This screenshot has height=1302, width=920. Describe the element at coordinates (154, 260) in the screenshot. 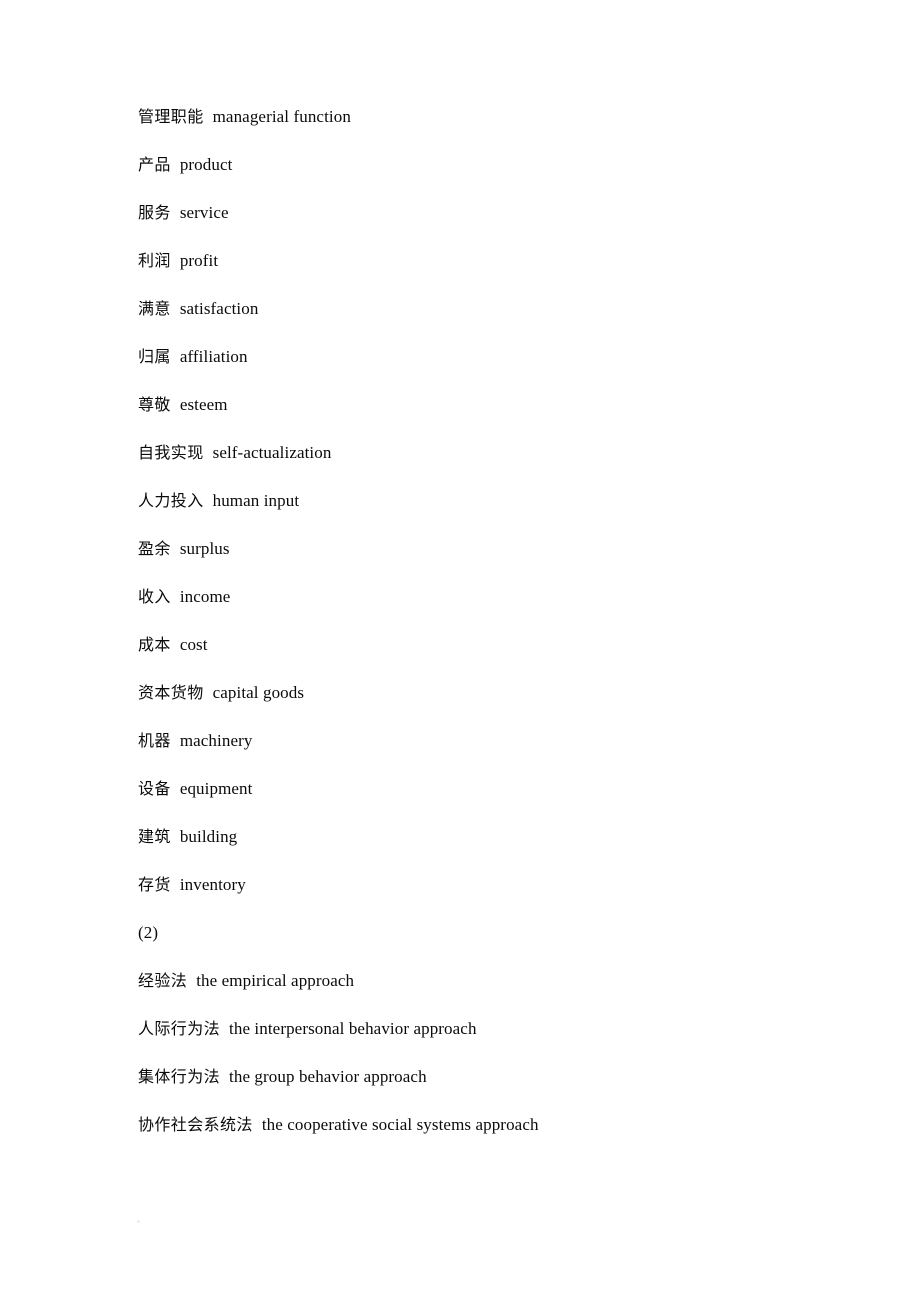

I see `term-chinese: 利润` at that location.